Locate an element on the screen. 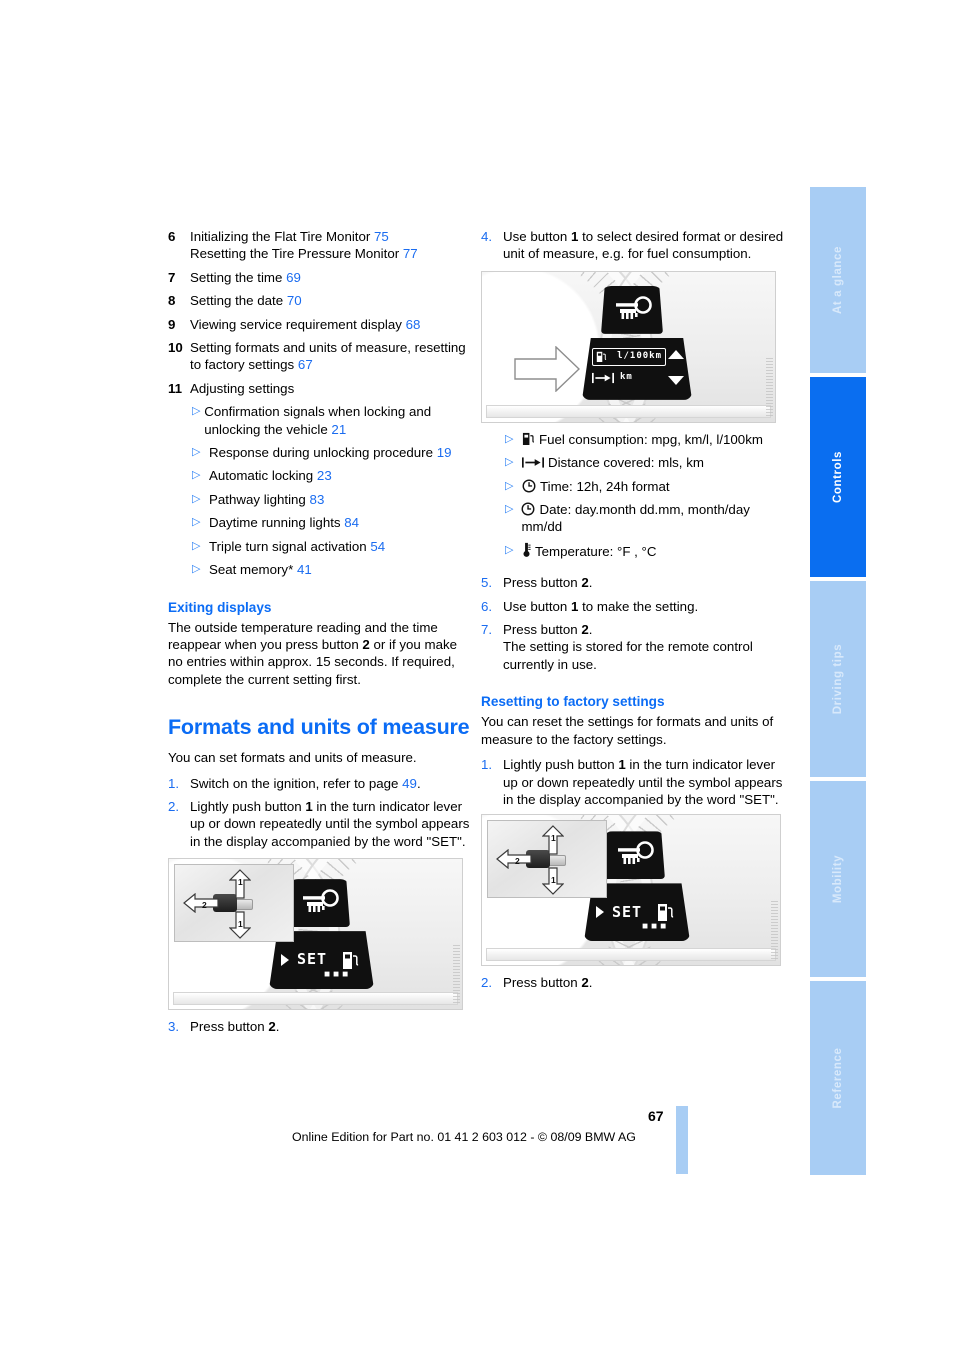 The image size is (954, 1350). unit-option-text: Date: day.month dd.mm, month/day mm/dd is located at coordinates (635, 518).